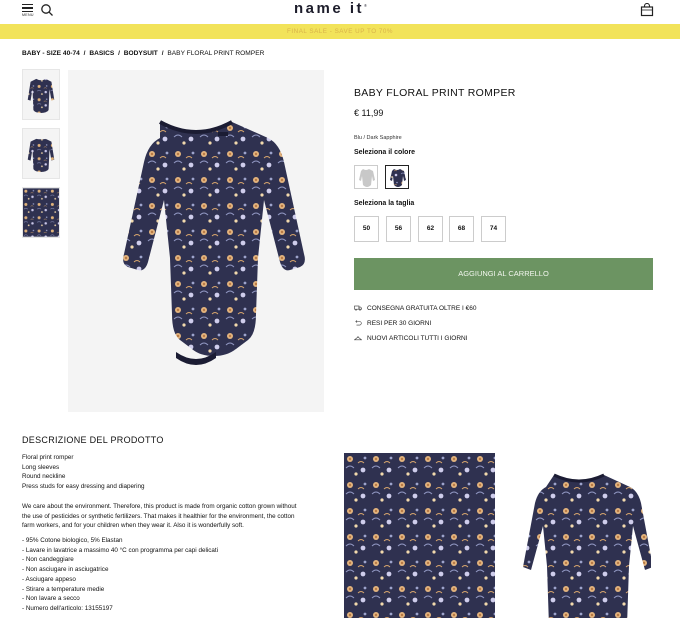 This screenshot has height=618, width=680. I want to click on size-option-62: 62, so click(430, 229).